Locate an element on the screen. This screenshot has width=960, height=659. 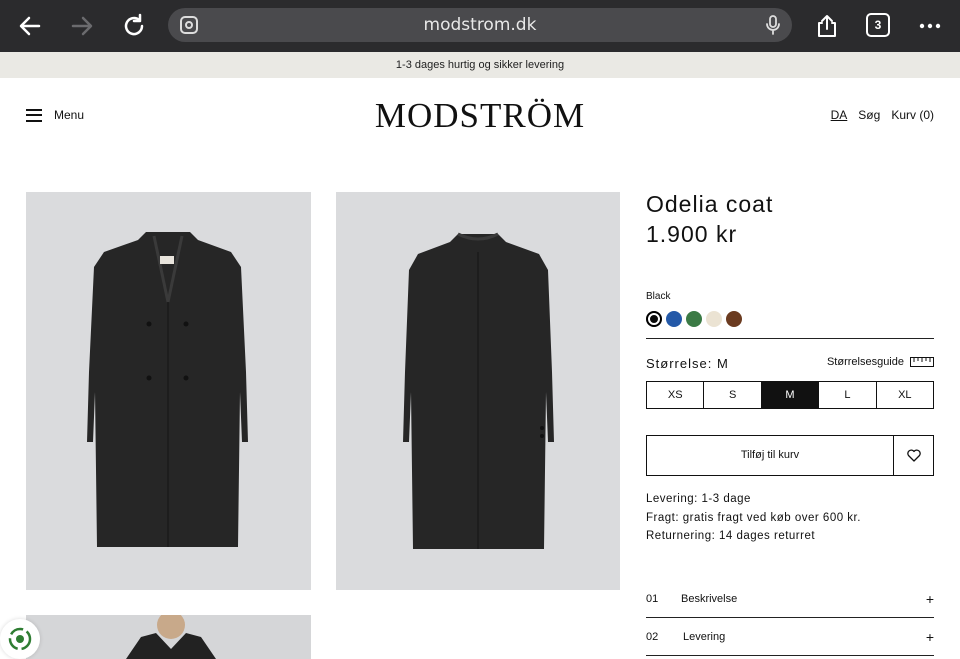
size-label: Størrelse: M is located at coordinates (687, 363).